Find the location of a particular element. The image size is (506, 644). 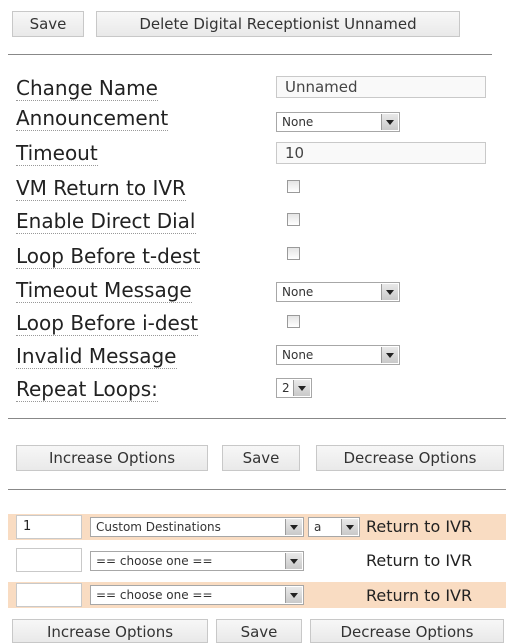

announcement-select: None is located at coordinates (338, 122).